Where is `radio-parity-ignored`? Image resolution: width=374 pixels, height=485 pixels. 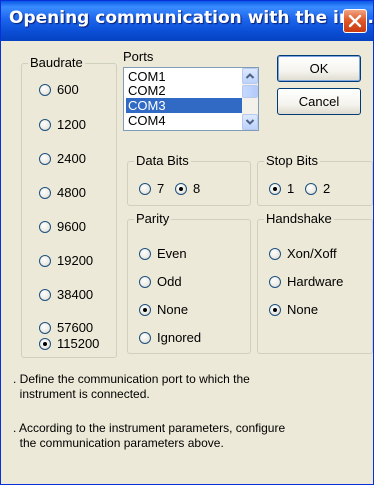 radio-parity-ignored is located at coordinates (145, 337).